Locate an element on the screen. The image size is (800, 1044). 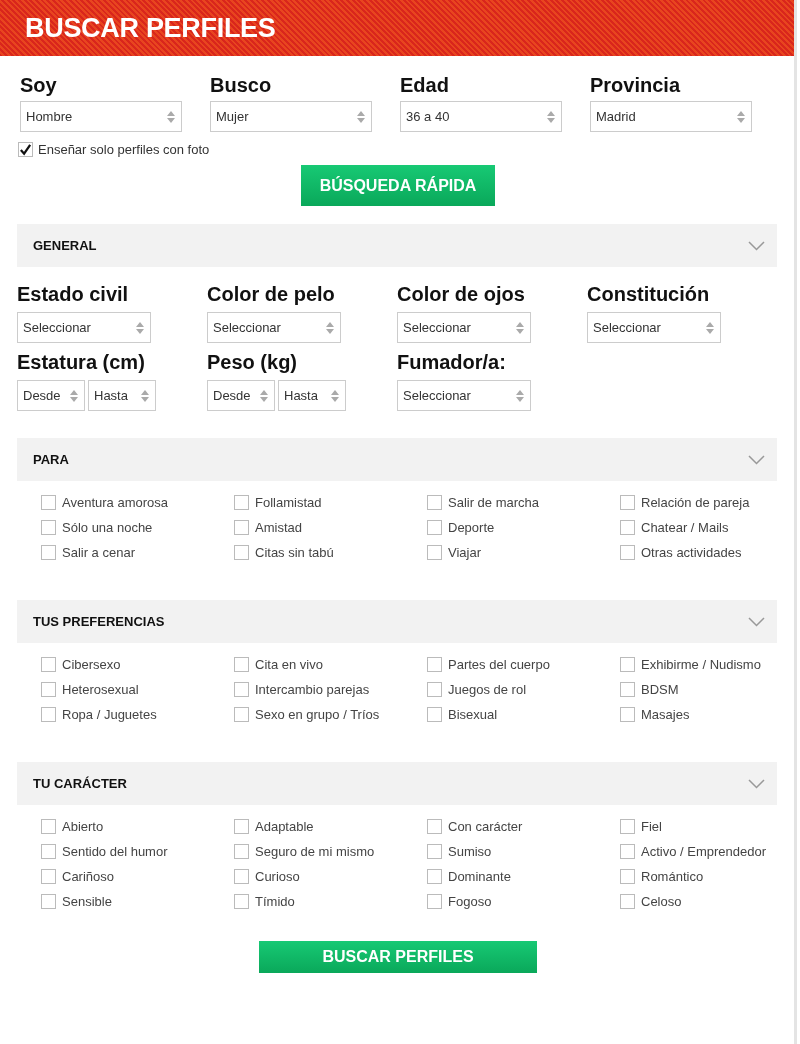
checkbox-label: Sentido del humor is located at coordinates (115, 851).